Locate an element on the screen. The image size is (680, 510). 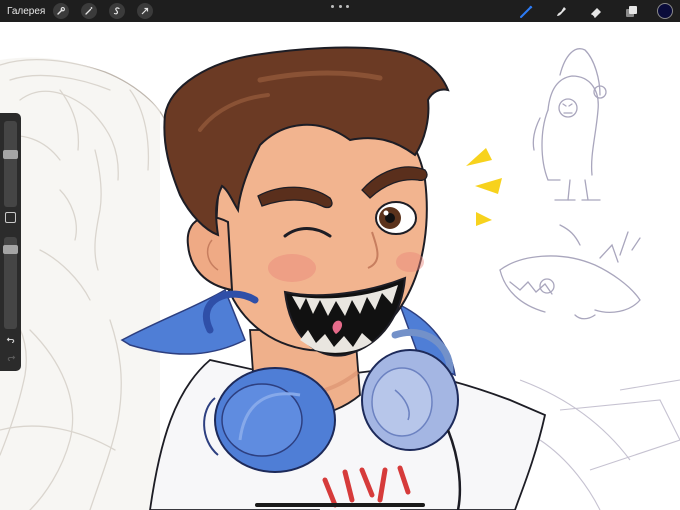
brush-size-thumb is located at coordinates (10, 154).